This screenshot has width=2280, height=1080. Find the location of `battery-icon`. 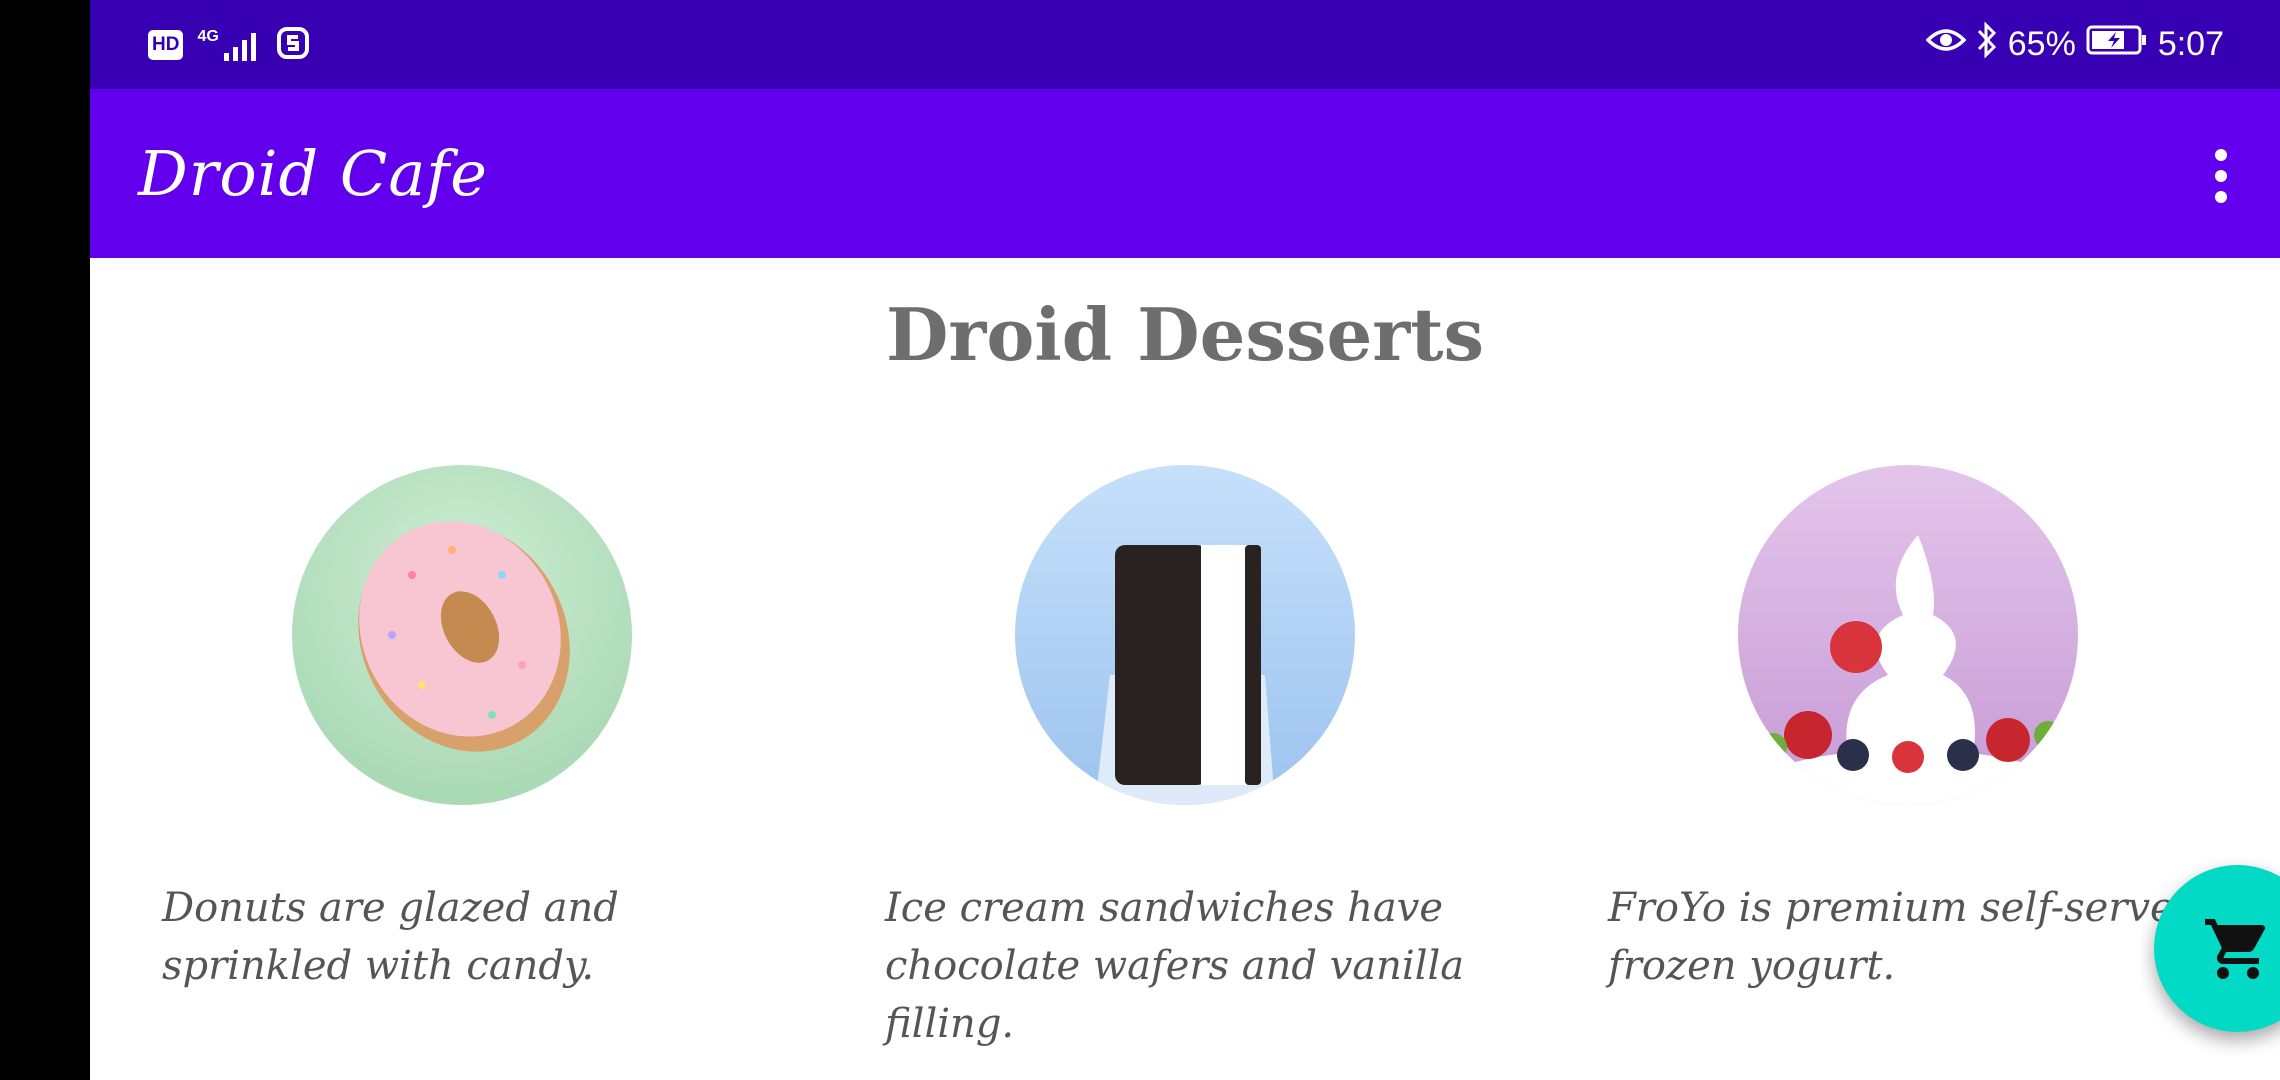

battery-icon is located at coordinates (2117, 44).